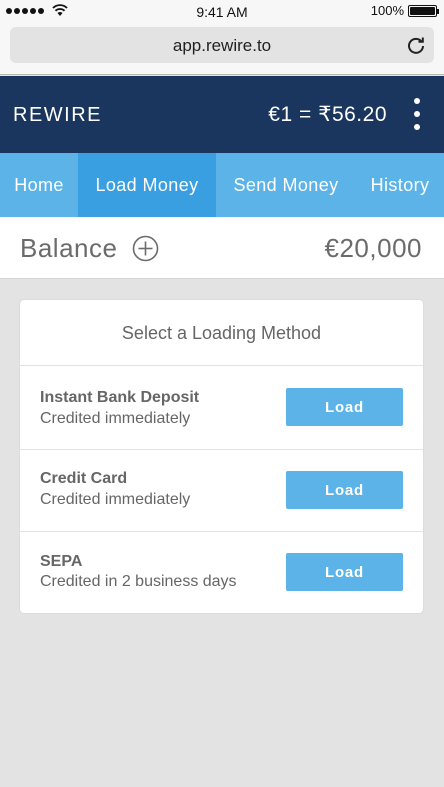 Image resolution: width=444 pixels, height=787 pixels. Describe the element at coordinates (39, 185) in the screenshot. I see `tab-home: Home` at that location.